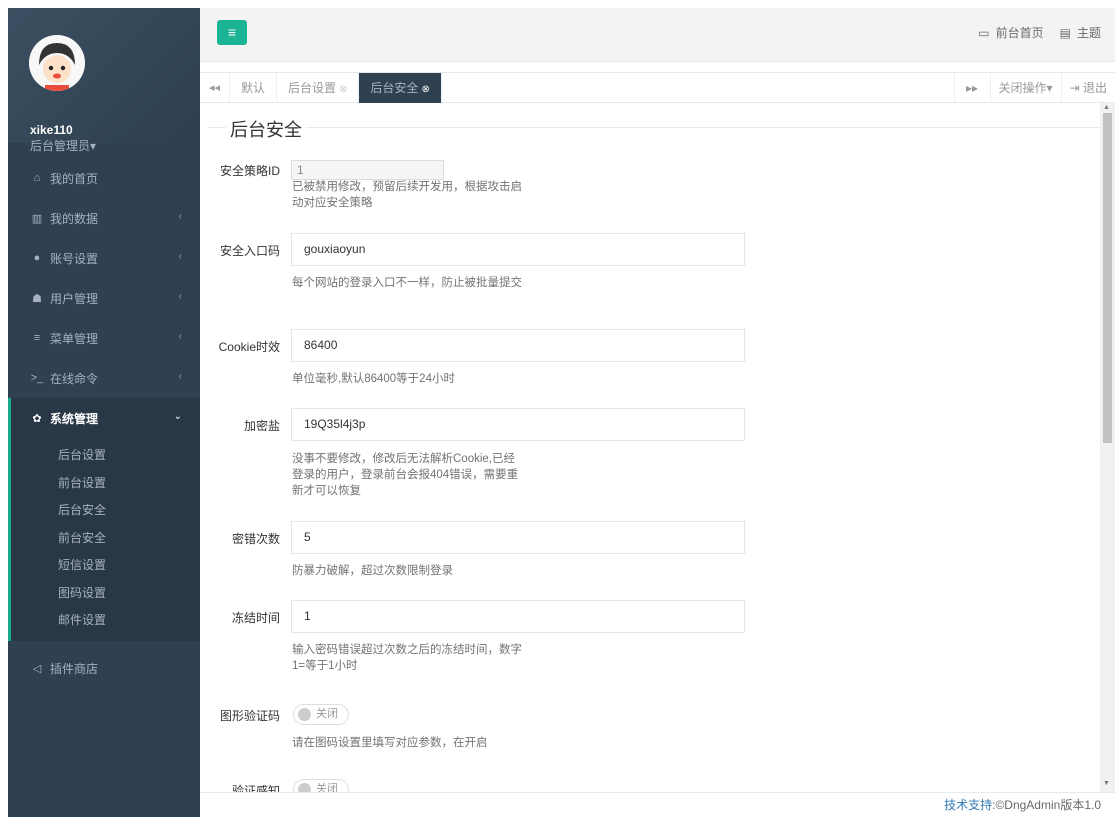 This screenshot has width=1115, height=817. What do you see at coordinates (971, 88) in the screenshot?
I see `tab-scroll-right-button: ▸▸` at bounding box center [971, 88].